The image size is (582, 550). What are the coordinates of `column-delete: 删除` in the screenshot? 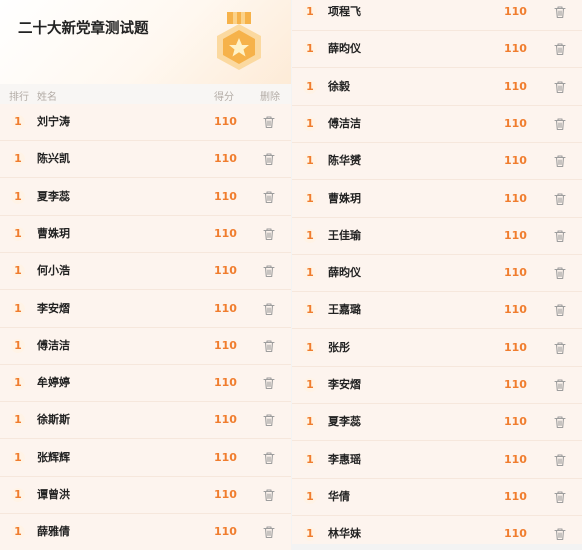 It's located at (270, 97).